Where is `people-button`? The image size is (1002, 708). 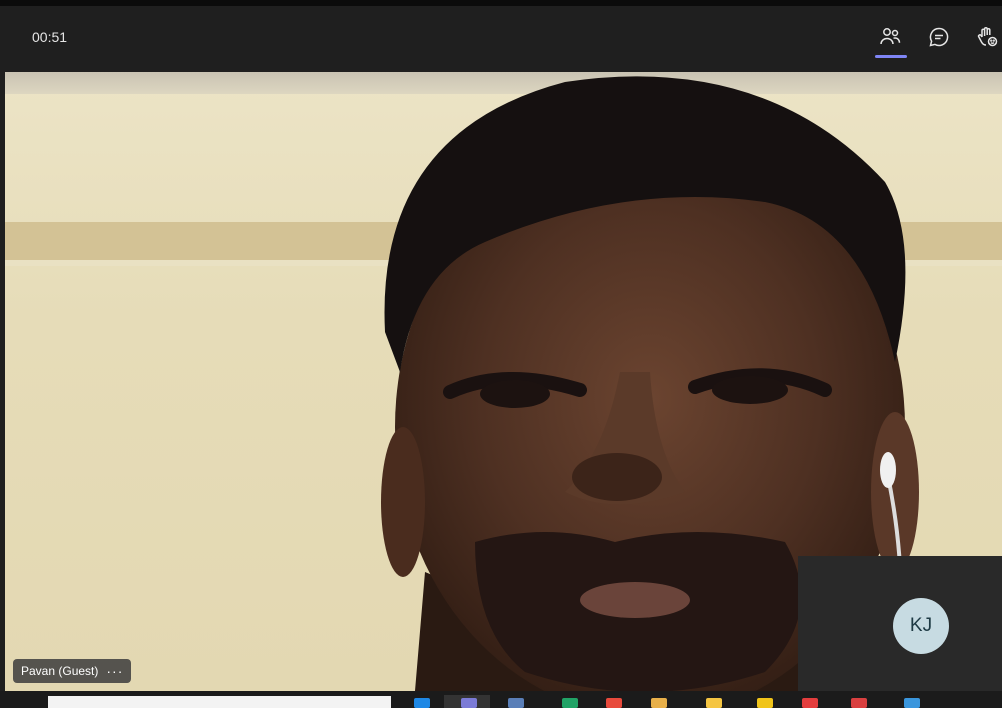
people-button is located at coordinates (890, 39).